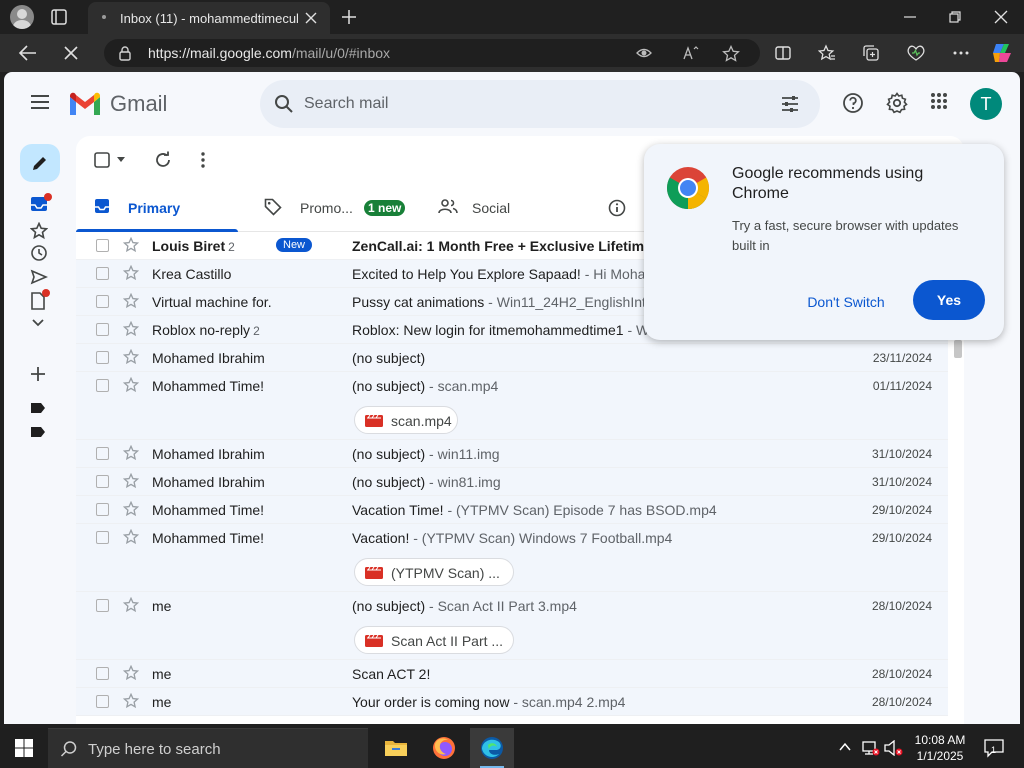 This screenshot has width=1024, height=768. What do you see at coordinates (444, 748) in the screenshot?
I see `taskbar-firefox` at bounding box center [444, 748].